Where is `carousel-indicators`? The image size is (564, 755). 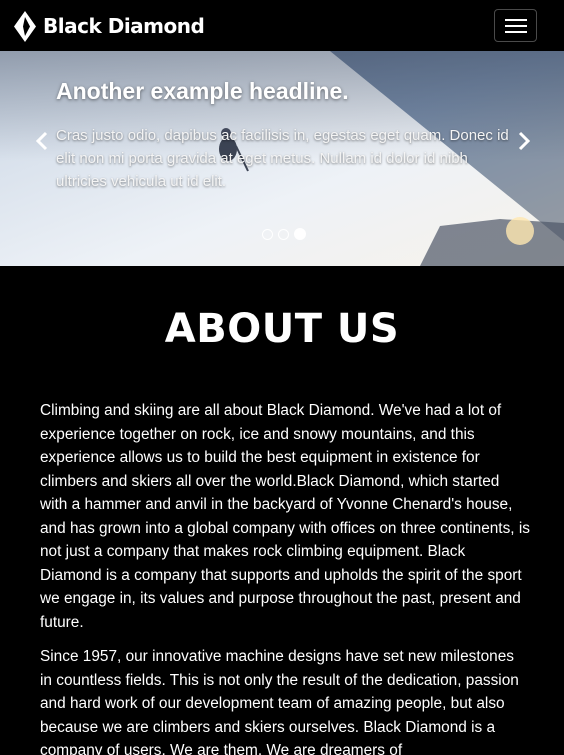
carousel-indicators is located at coordinates (284, 234).